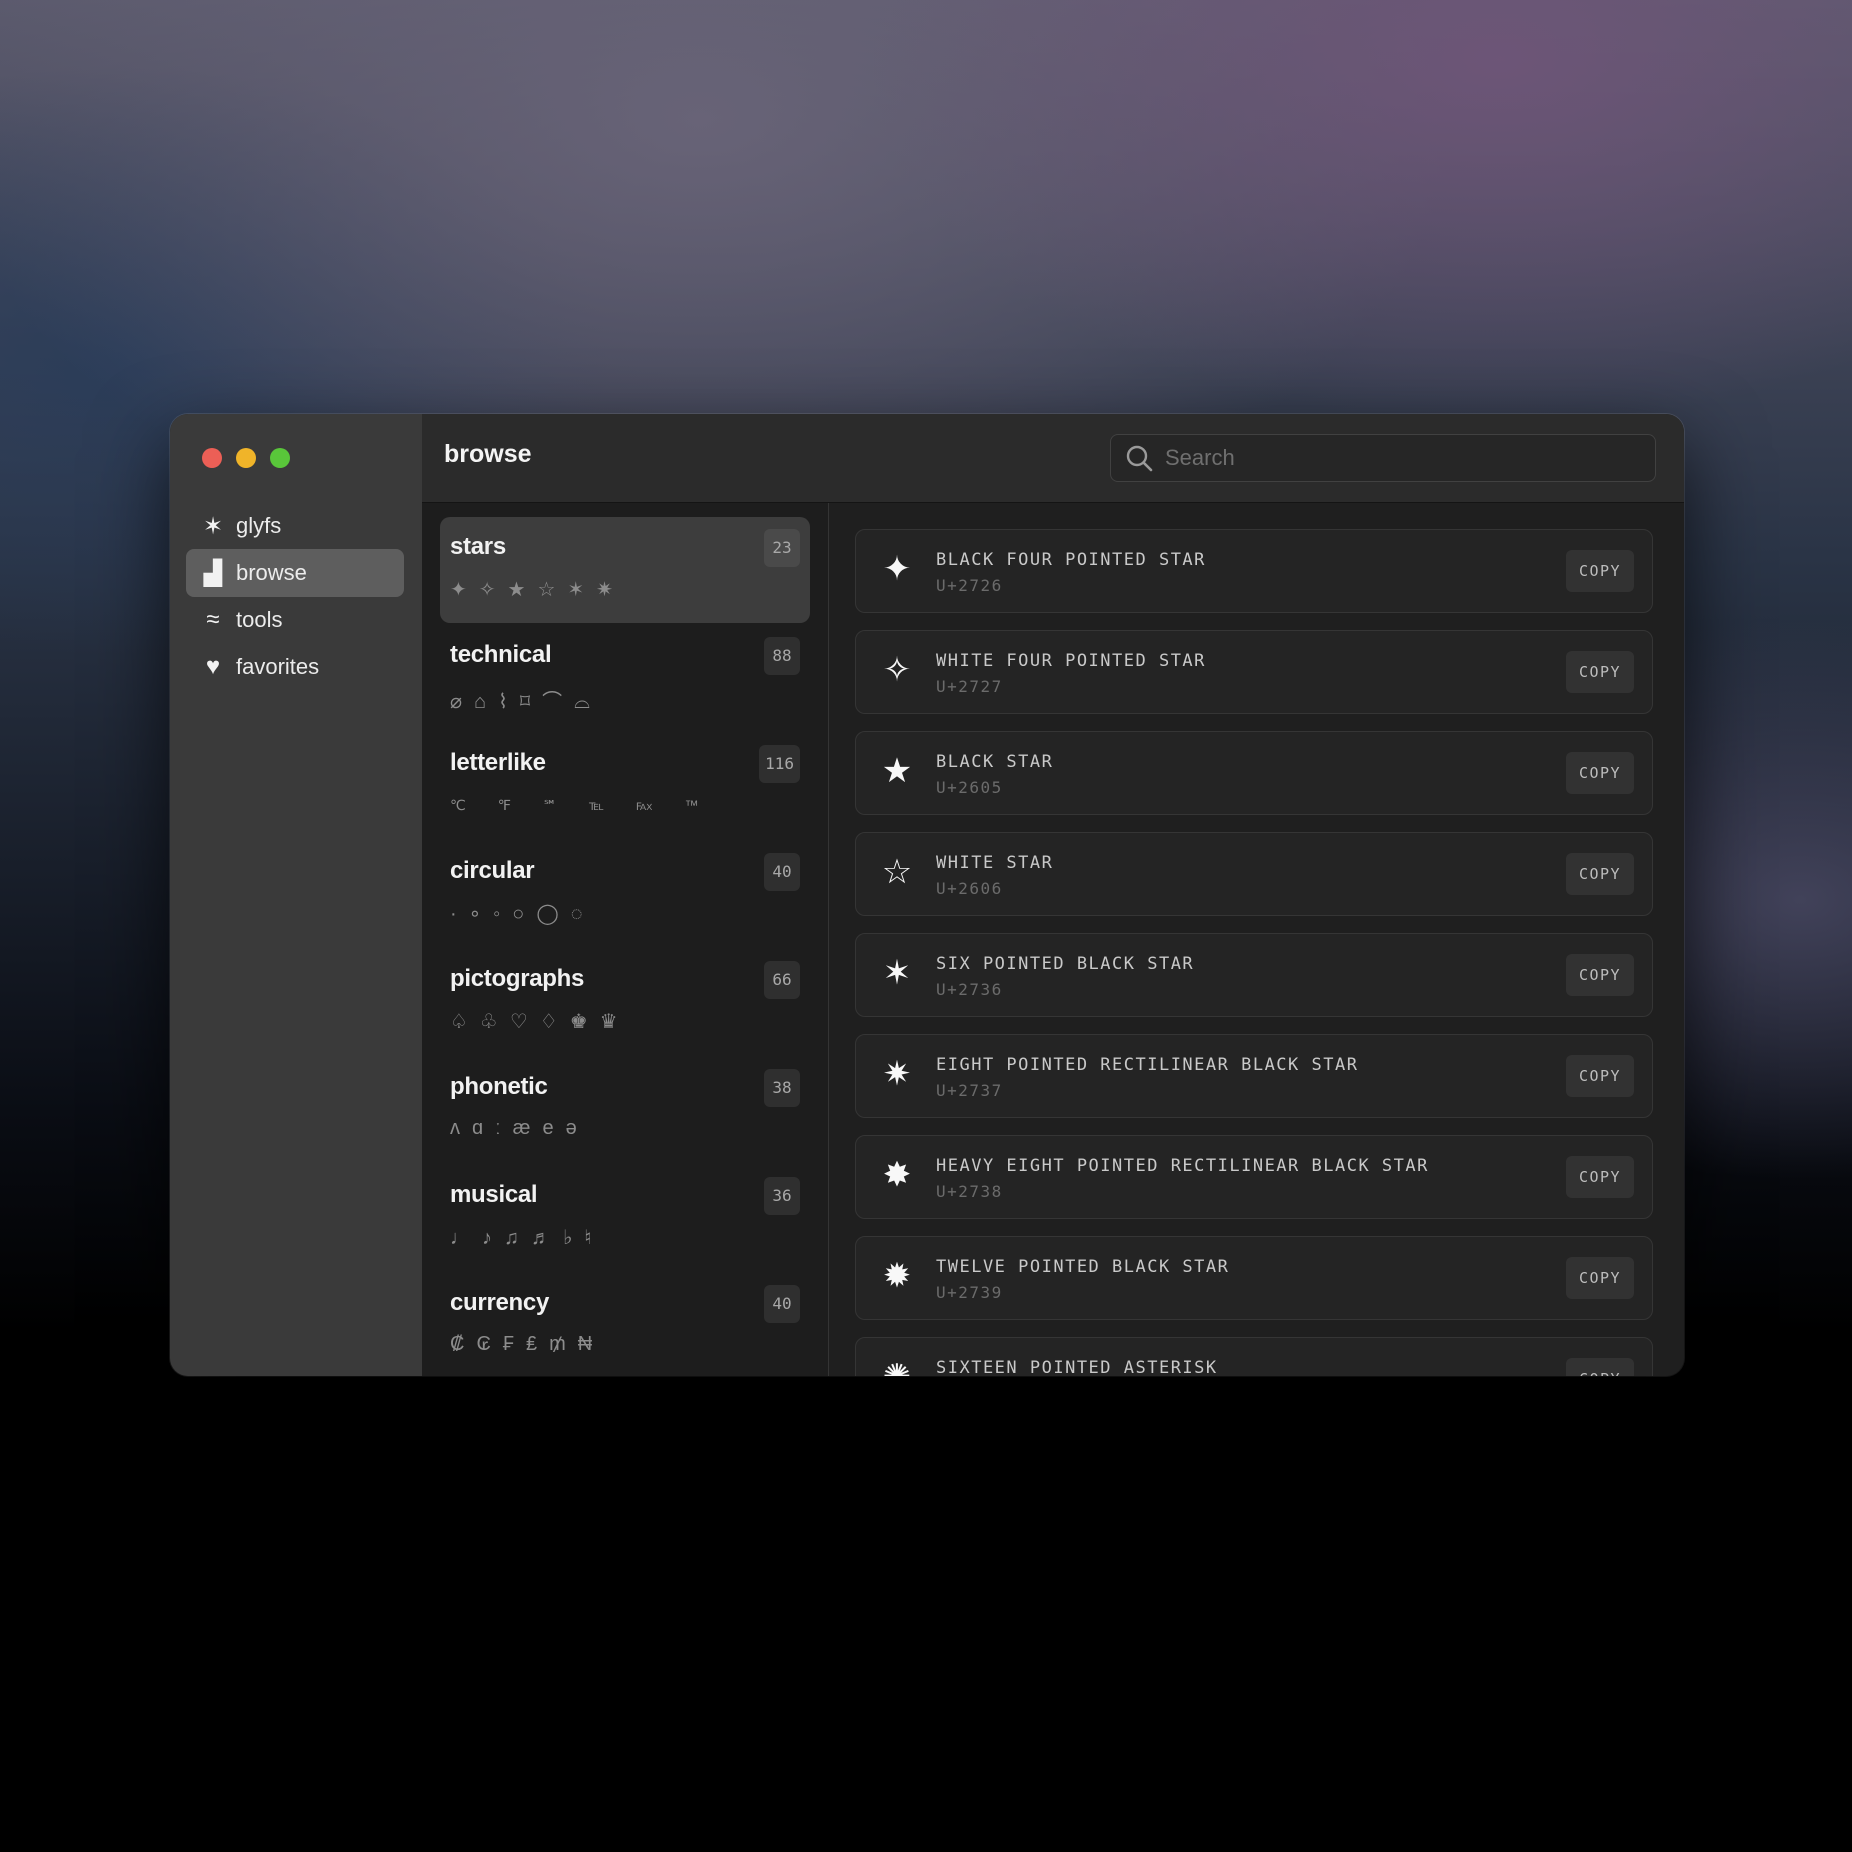 The height and width of the screenshot is (1852, 1852). Describe the element at coordinates (1254, 773) in the screenshot. I see `glyph-row: ★ BLACK STAR U+2605 COPY` at that location.